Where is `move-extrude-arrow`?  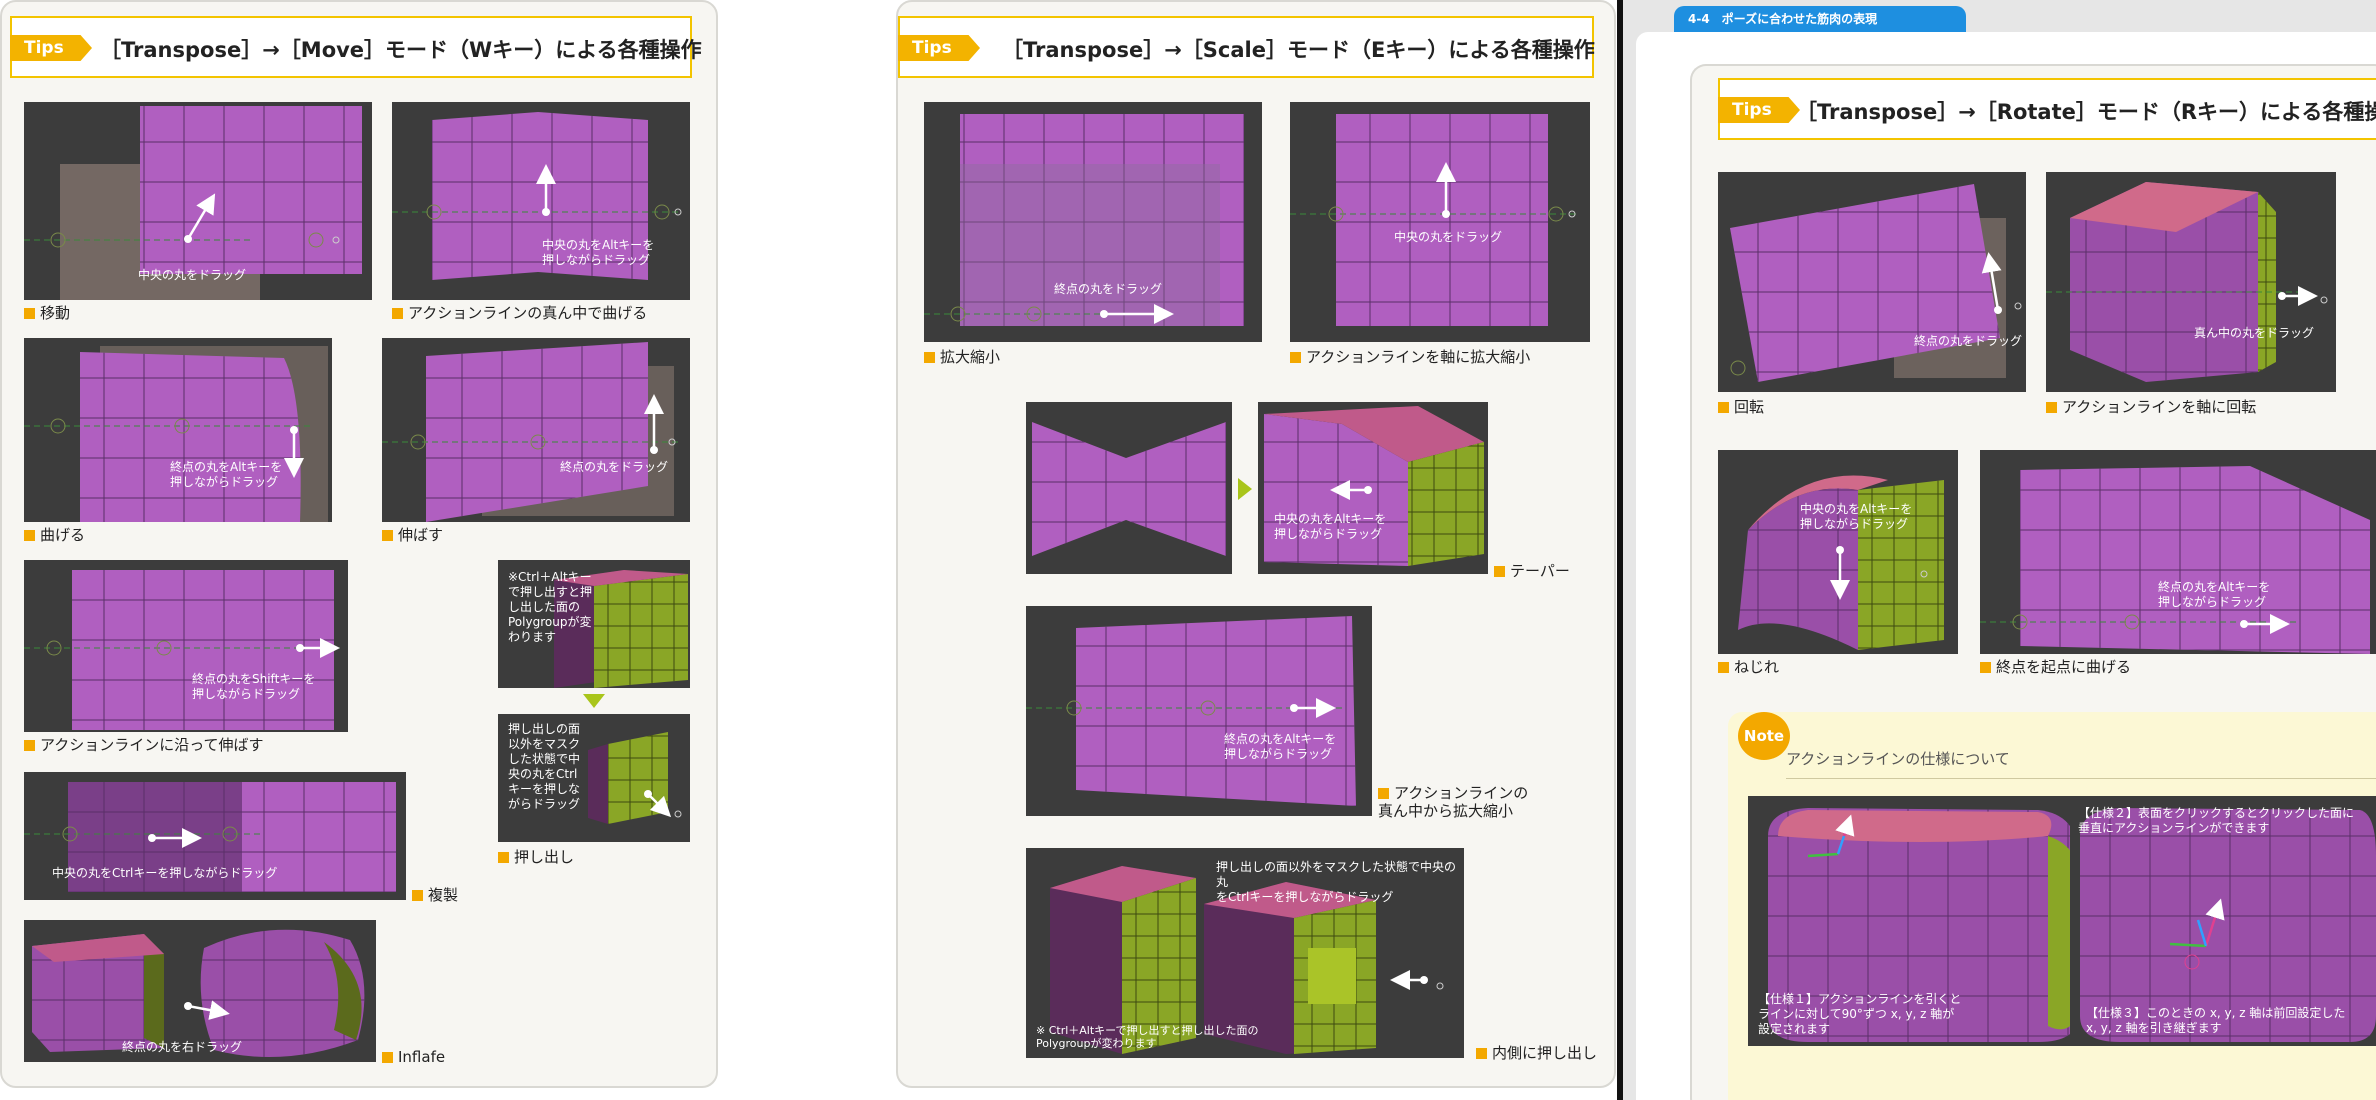 move-extrude-arrow is located at coordinates (594, 701).